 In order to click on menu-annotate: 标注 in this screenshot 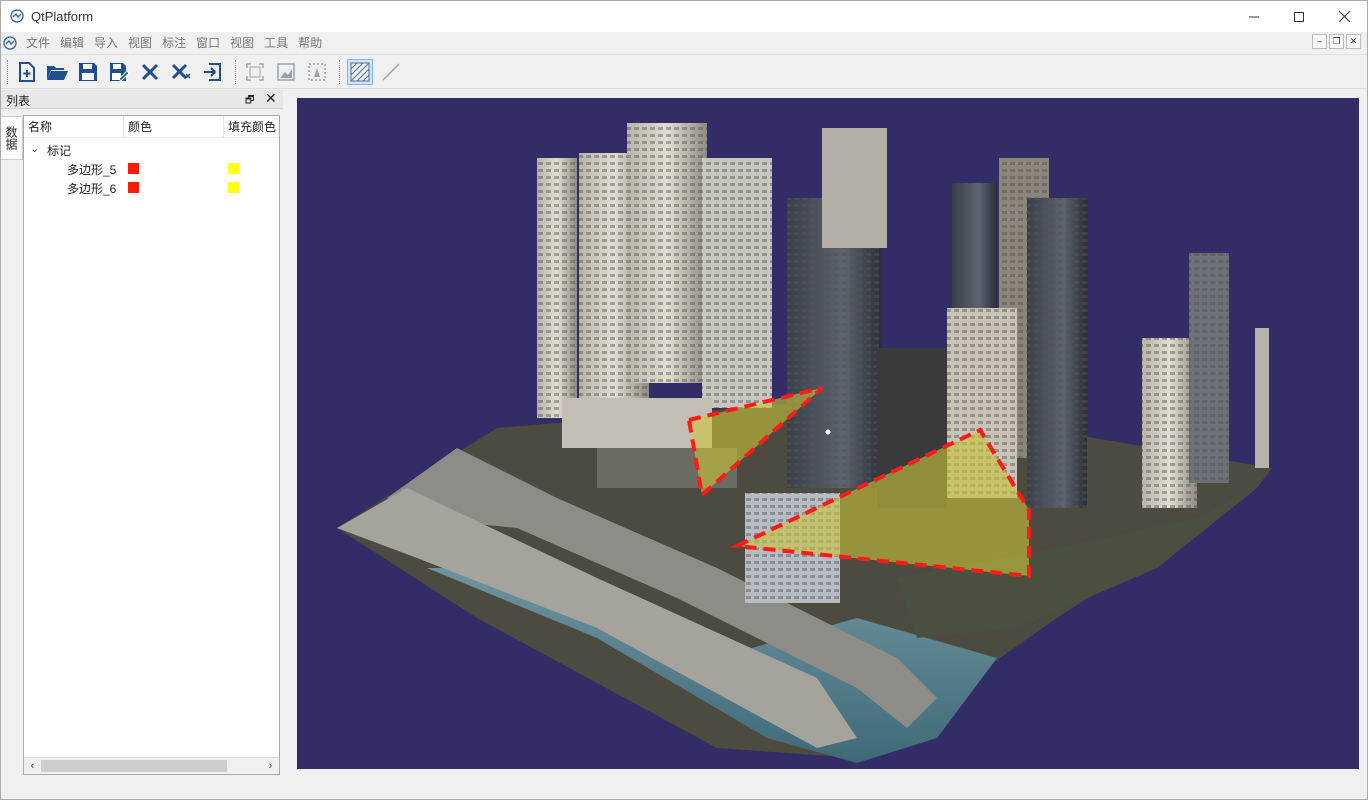, I will do `click(174, 43)`.